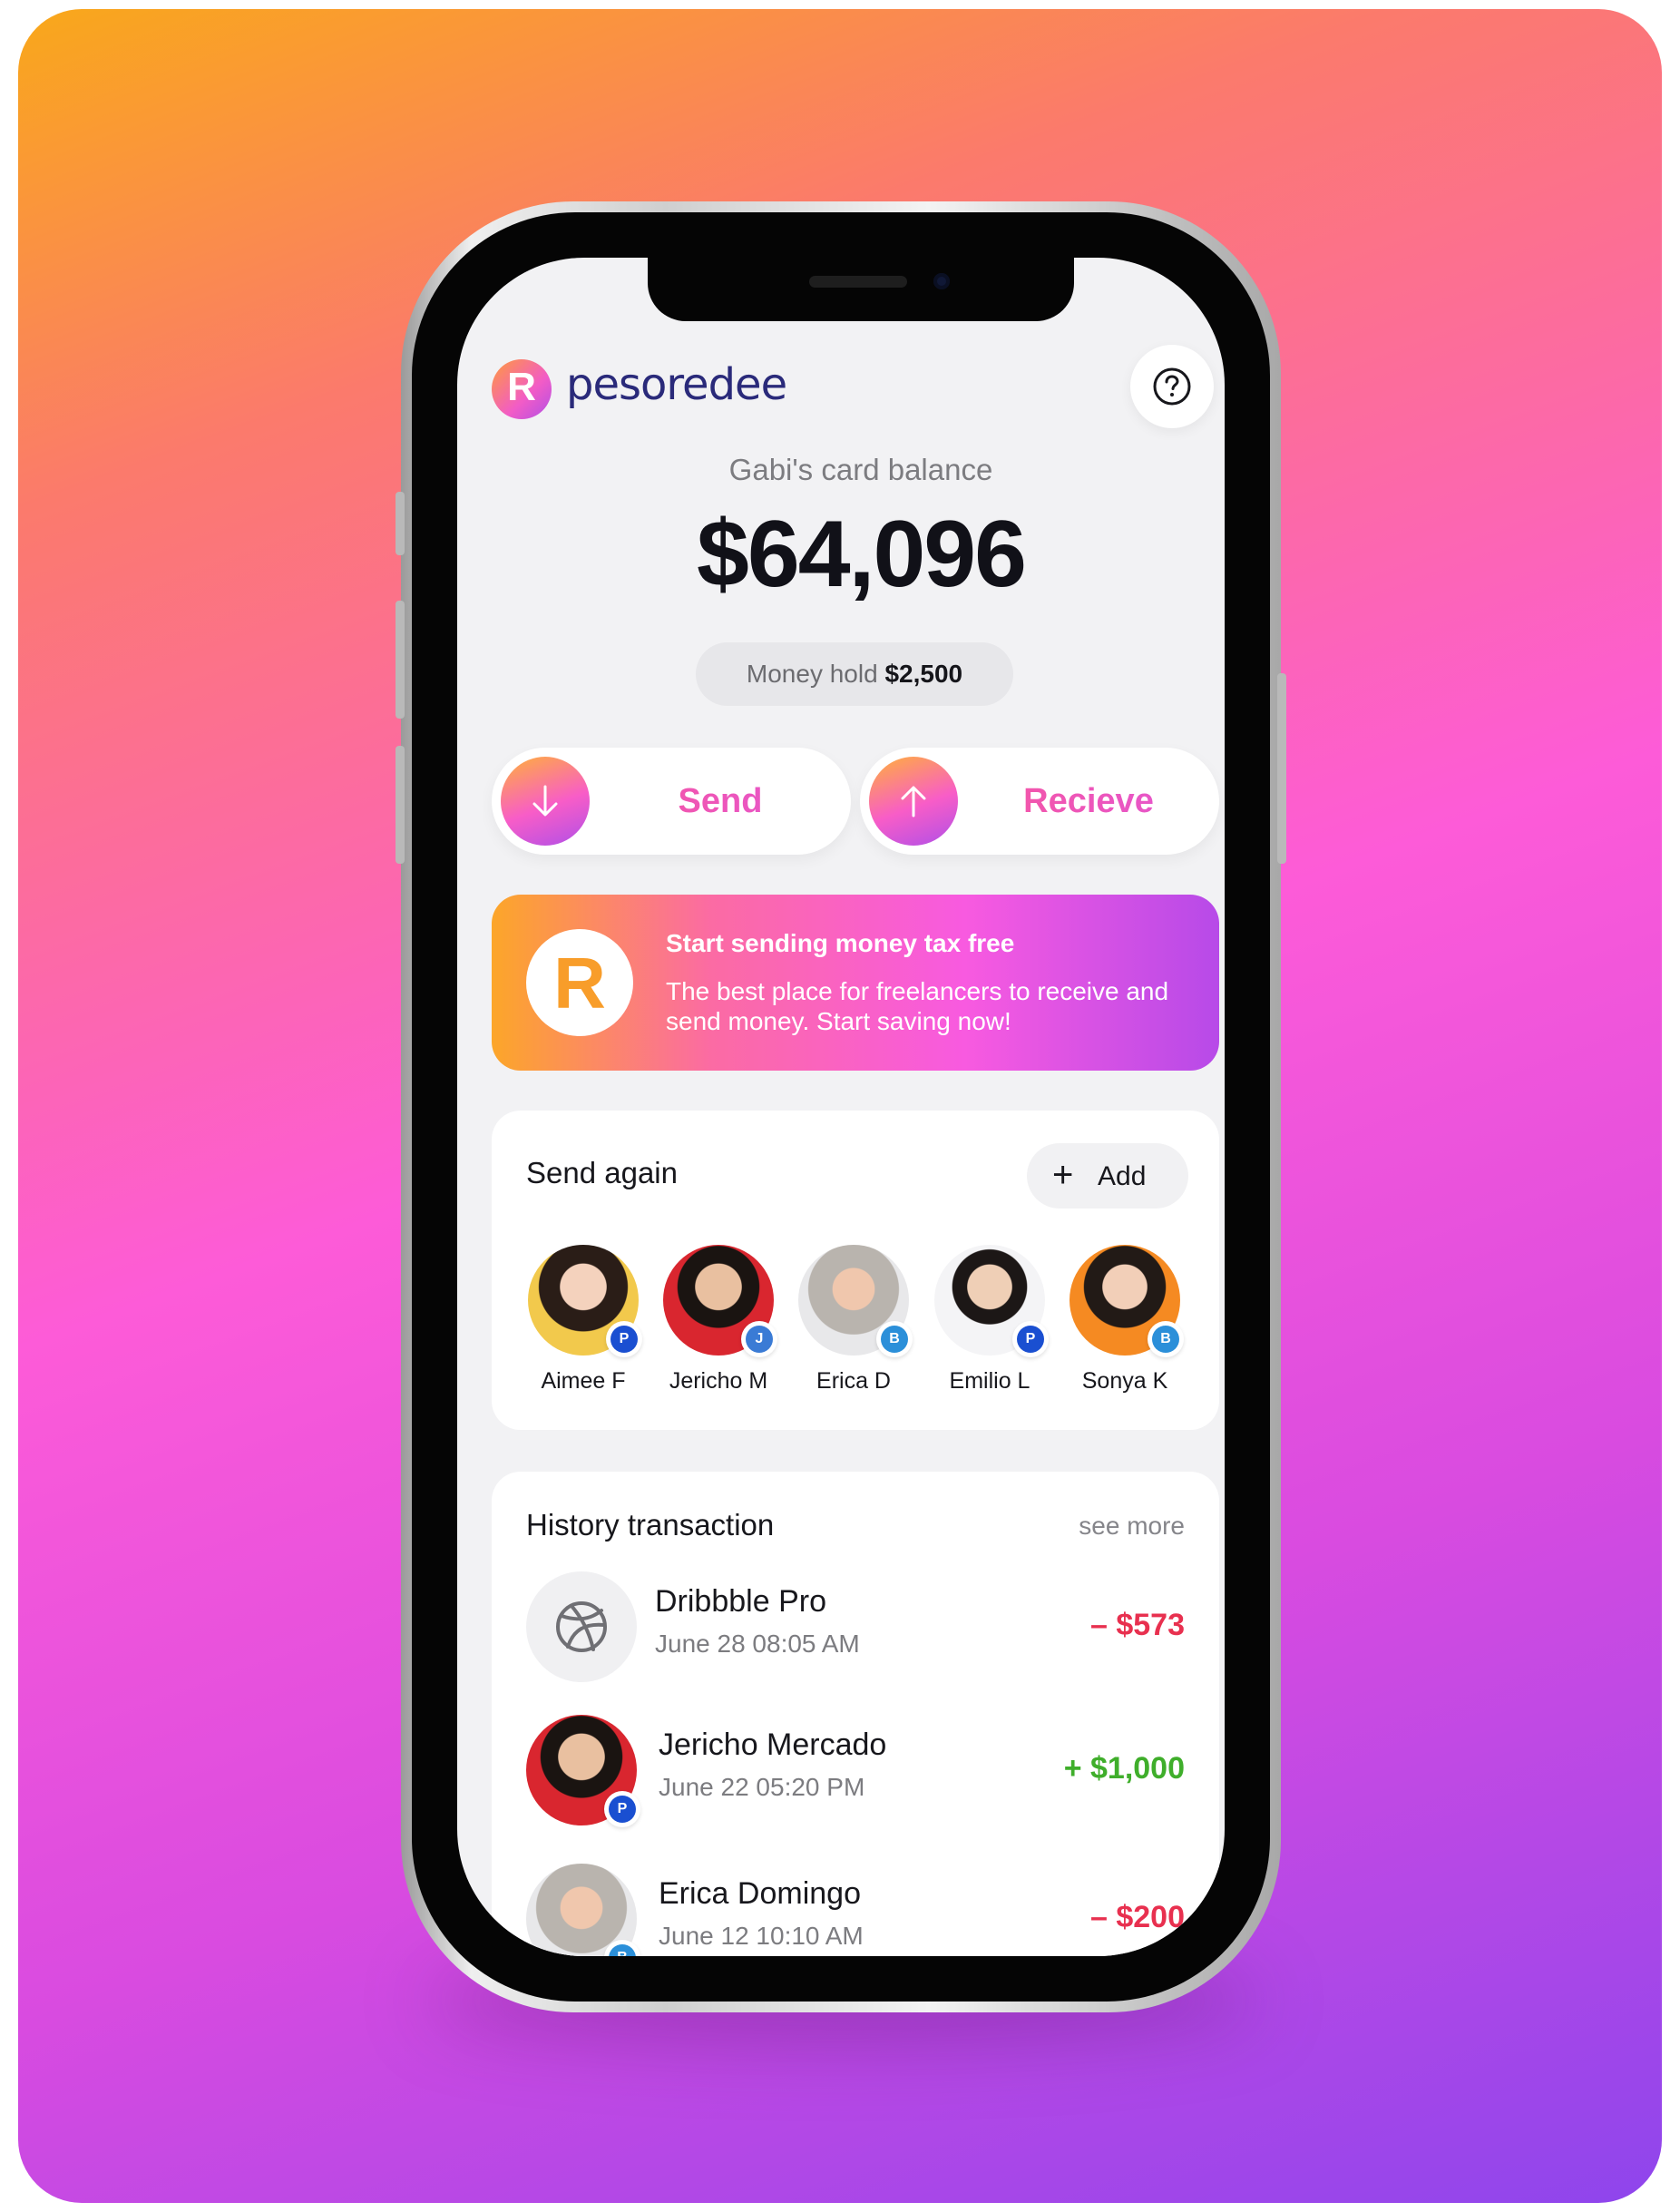 The height and width of the screenshot is (2212, 1680). I want to click on volume-up-button, so click(400, 660).